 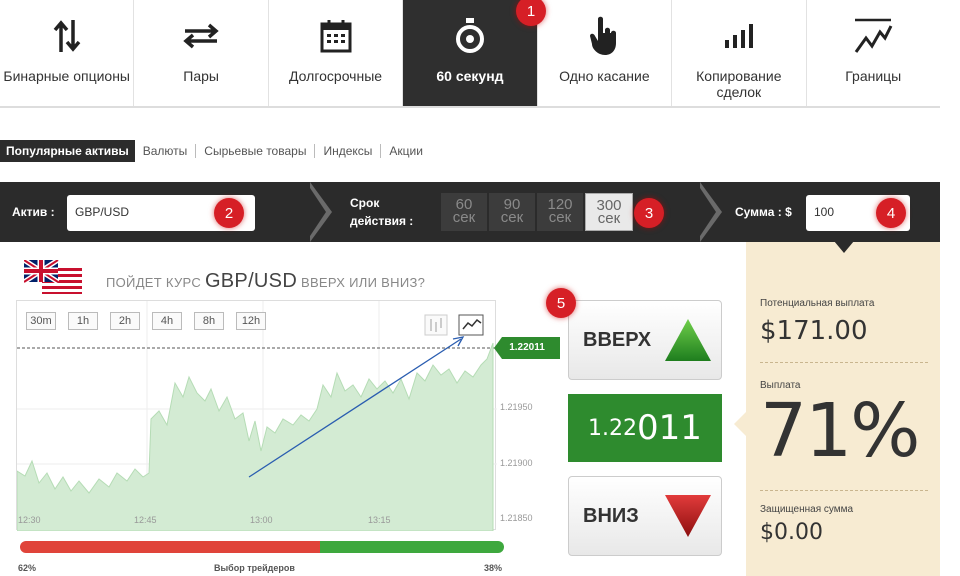 I want to click on step-badge: 4, so click(x=891, y=213).